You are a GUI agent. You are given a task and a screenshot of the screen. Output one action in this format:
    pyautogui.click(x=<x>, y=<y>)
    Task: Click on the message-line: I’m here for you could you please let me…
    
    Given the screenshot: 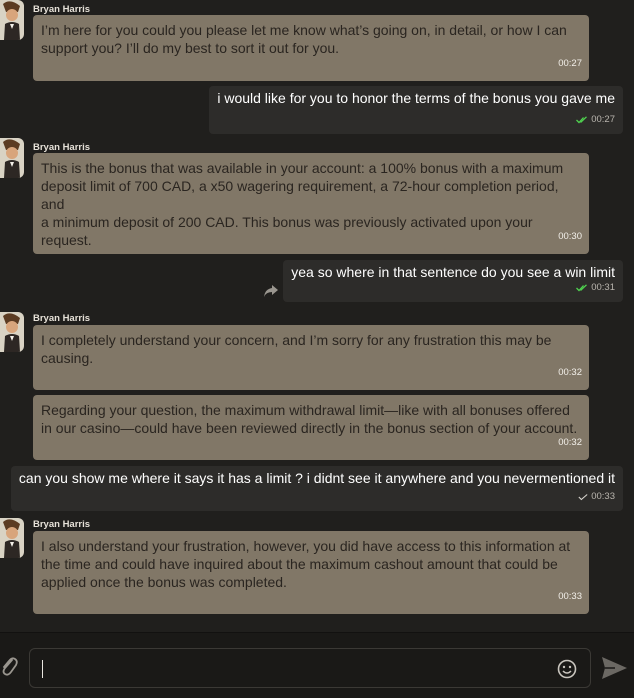 What is the action you would take?
    pyautogui.click(x=304, y=30)
    